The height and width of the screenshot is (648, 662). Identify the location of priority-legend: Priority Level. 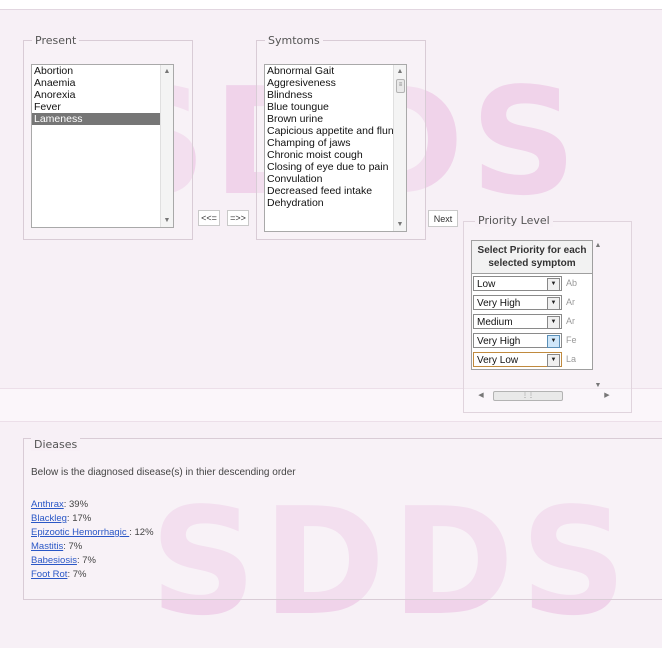
(514, 220).